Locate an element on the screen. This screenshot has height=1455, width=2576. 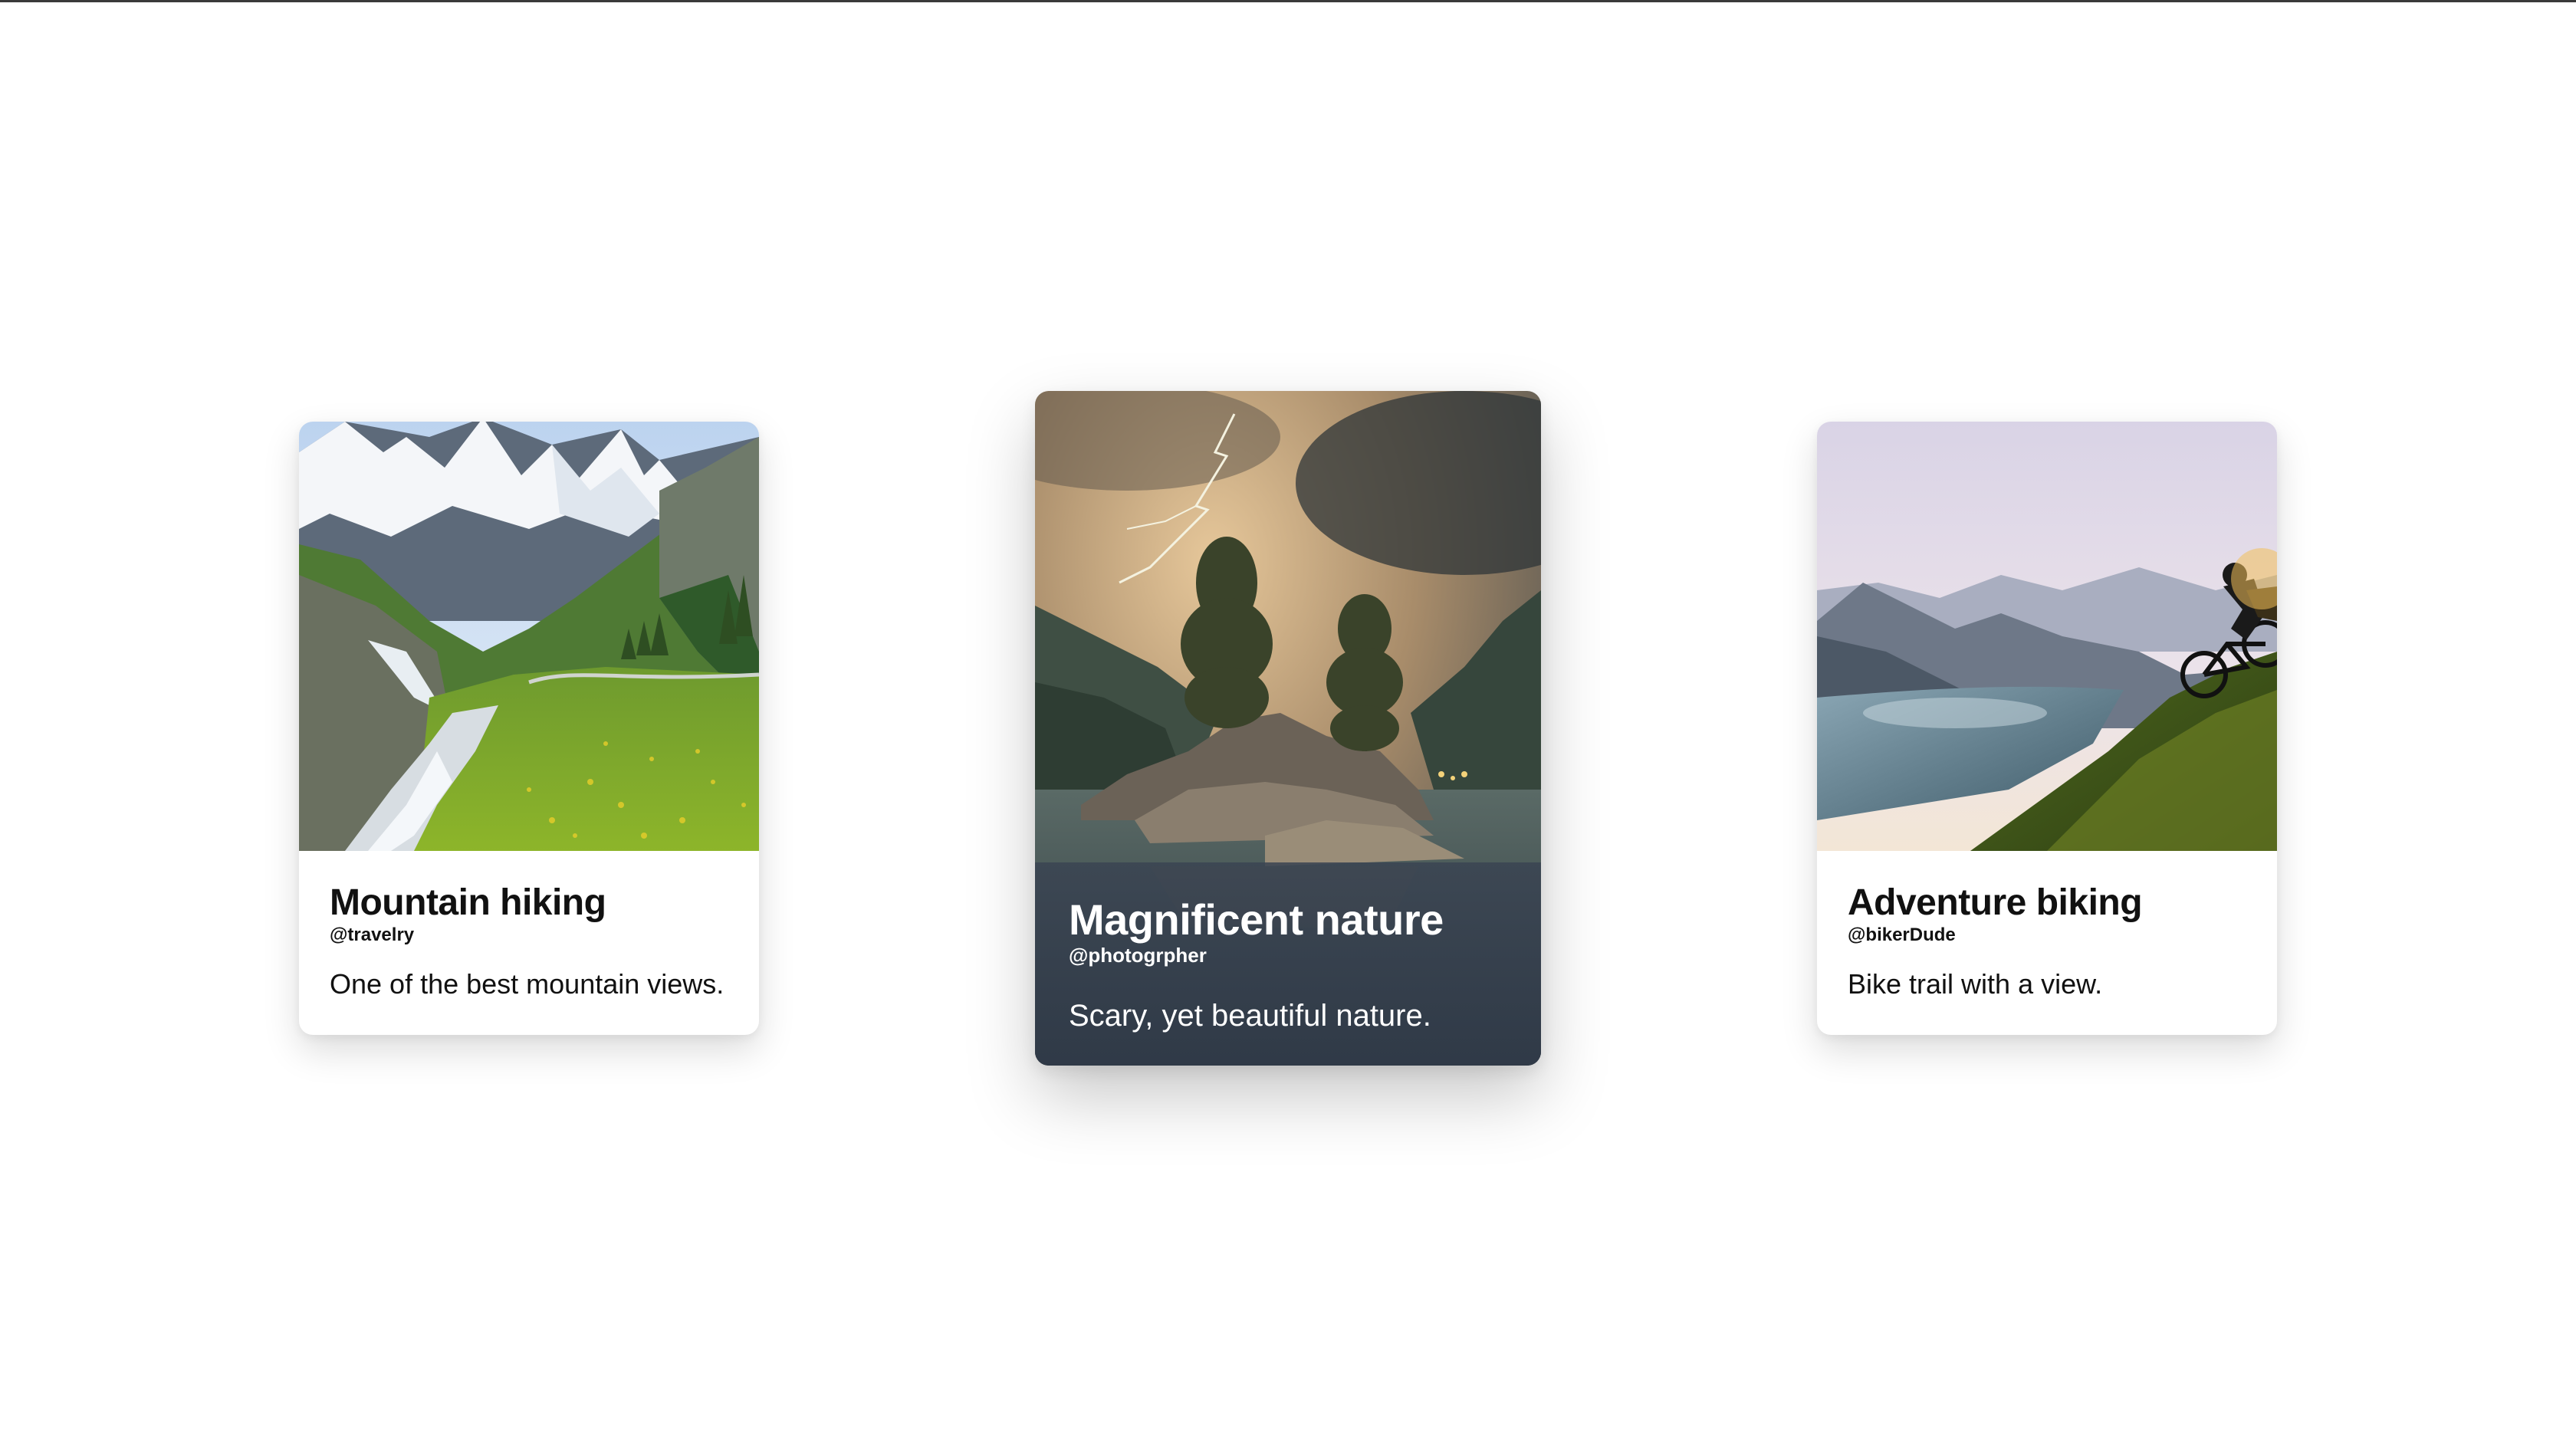
card-title: Adventure biking is located at coordinates (1996, 902).